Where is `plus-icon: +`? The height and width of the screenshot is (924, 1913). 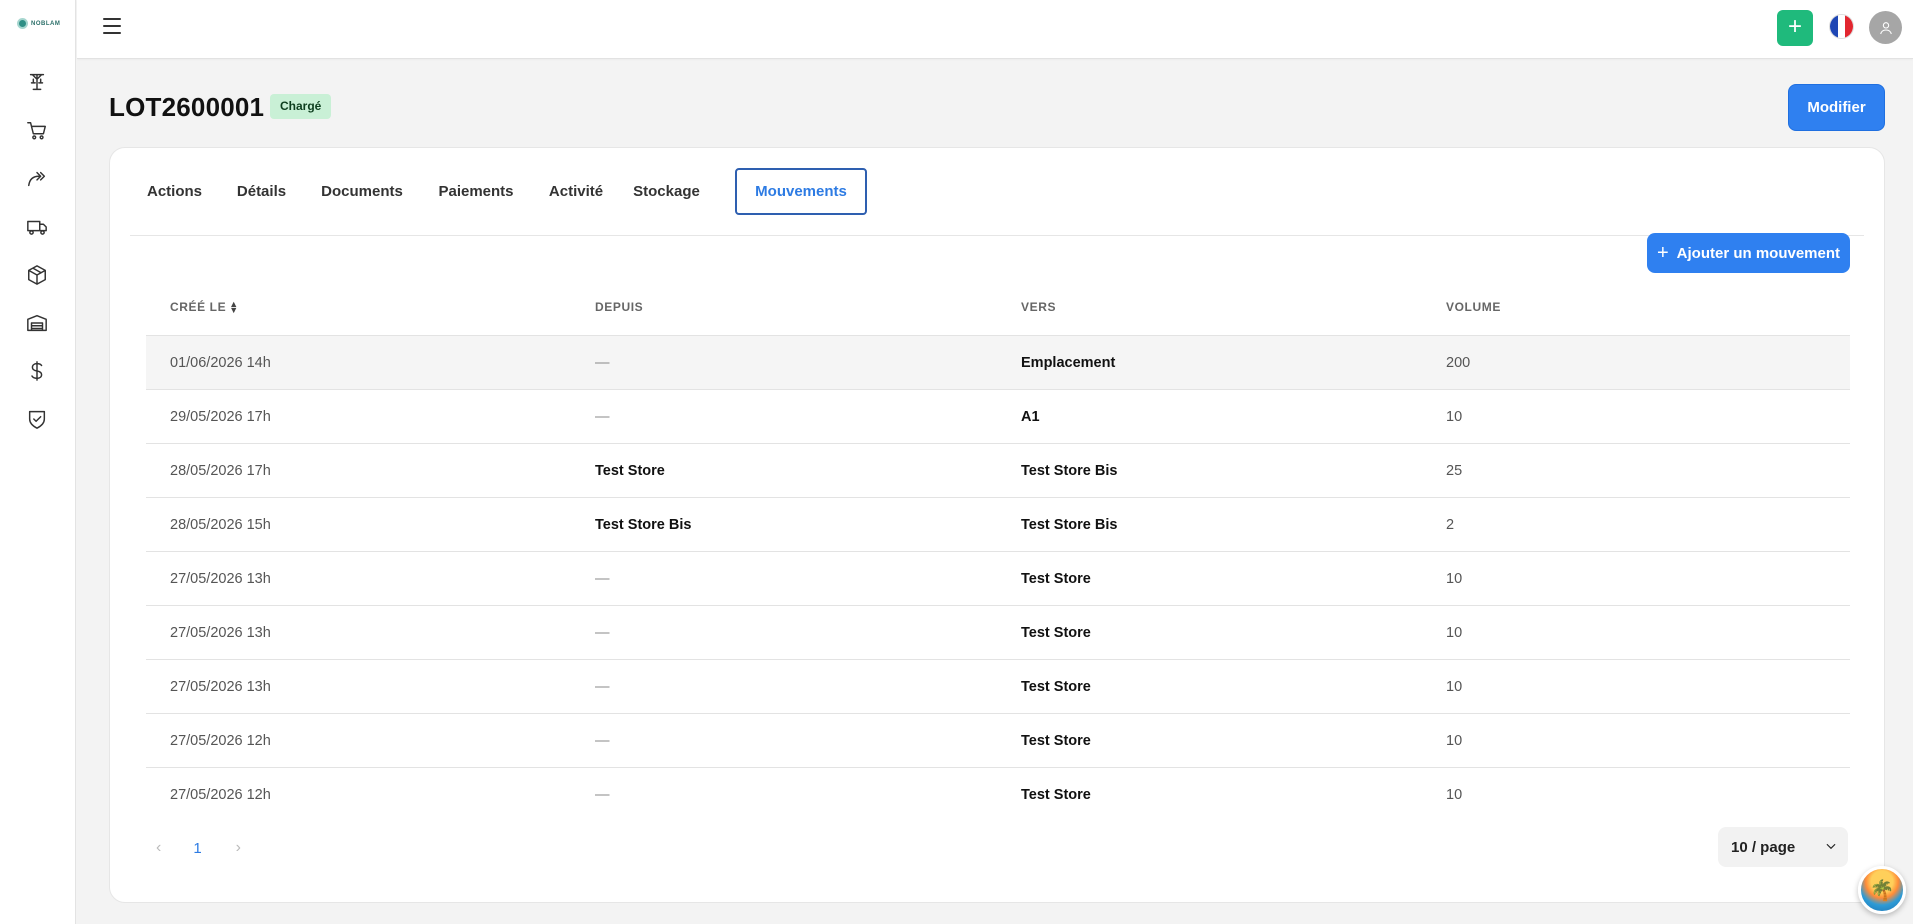 plus-icon: + is located at coordinates (1662, 253).